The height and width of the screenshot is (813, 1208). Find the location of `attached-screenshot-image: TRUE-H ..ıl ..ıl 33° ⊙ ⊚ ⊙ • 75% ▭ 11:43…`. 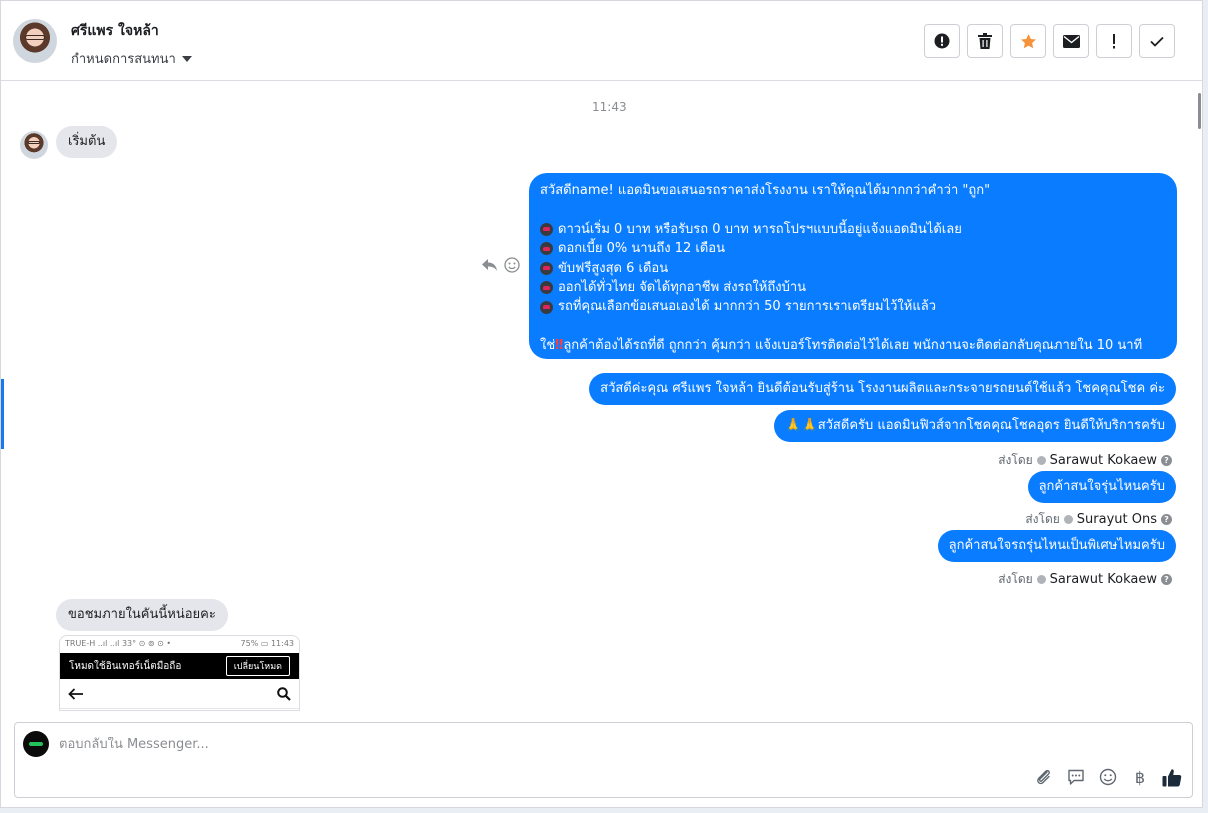

attached-screenshot-image: TRUE-H ..ıl ..ıl 33° ⊙ ⊚ ⊙ • 75% ▭ 11:43… is located at coordinates (179, 673).